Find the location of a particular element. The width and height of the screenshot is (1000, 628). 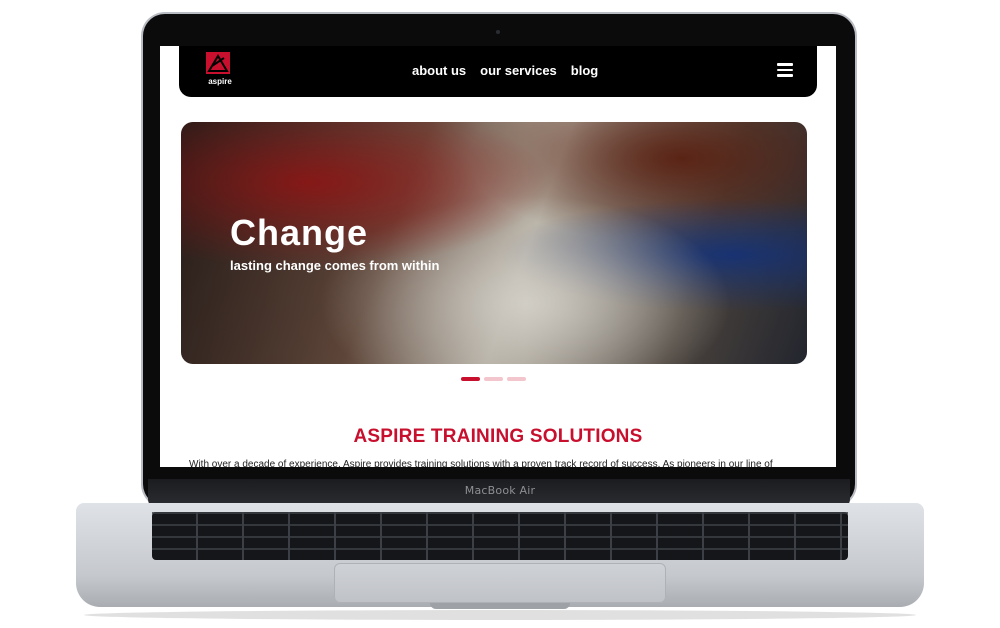

front-notch is located at coordinates (500, 606).